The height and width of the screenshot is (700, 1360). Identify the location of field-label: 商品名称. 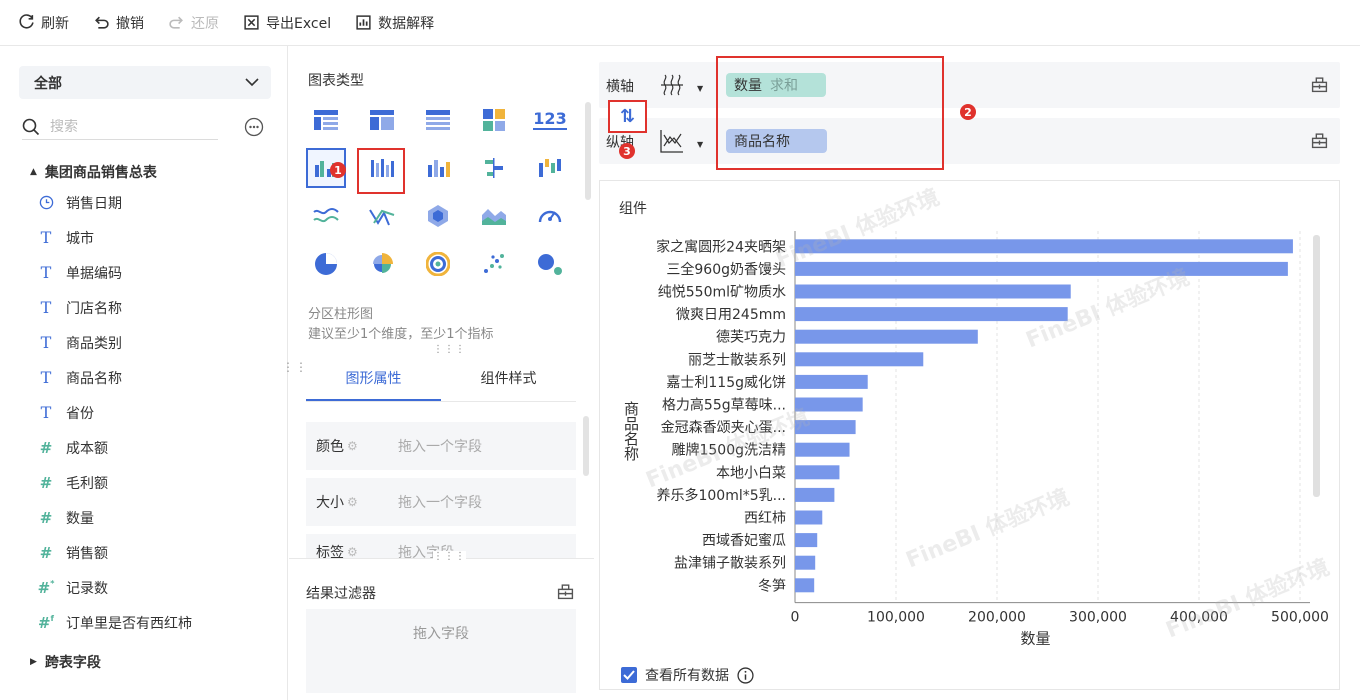
(94, 378).